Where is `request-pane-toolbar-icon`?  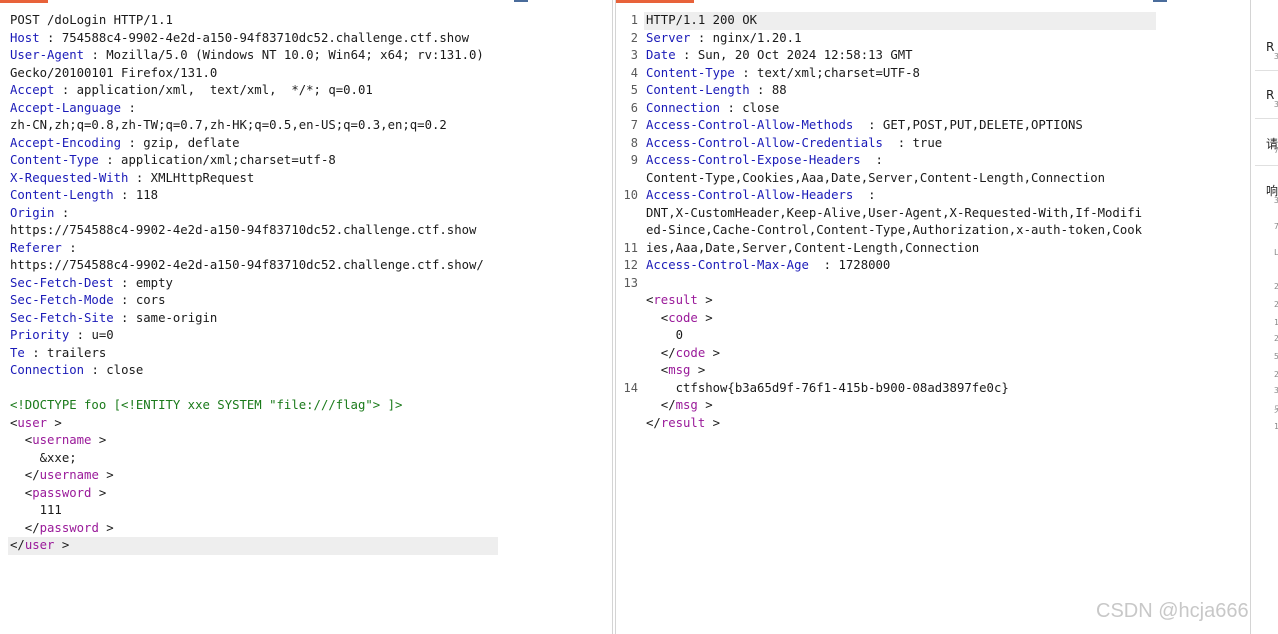
request-pane-toolbar-icon is located at coordinates (521, 1).